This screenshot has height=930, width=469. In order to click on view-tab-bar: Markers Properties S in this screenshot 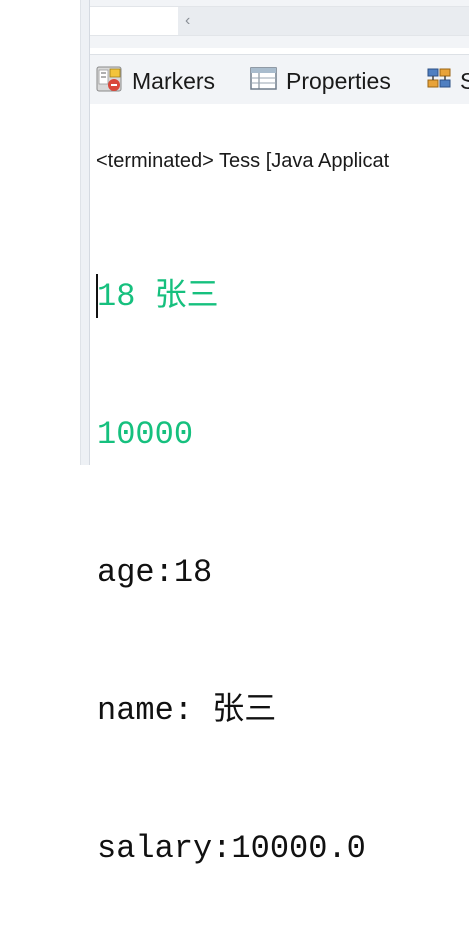, I will do `click(279, 79)`.